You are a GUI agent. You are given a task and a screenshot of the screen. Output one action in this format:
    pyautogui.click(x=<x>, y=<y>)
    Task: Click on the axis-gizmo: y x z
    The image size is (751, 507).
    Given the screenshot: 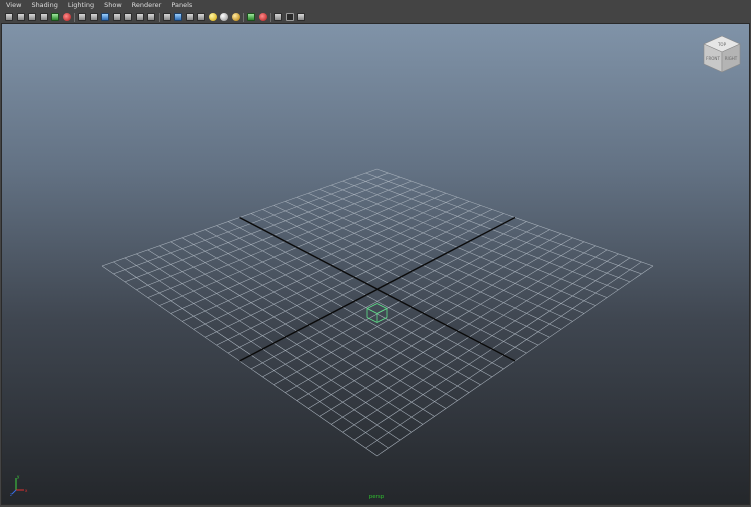 What is the action you would take?
    pyautogui.click(x=19, y=485)
    